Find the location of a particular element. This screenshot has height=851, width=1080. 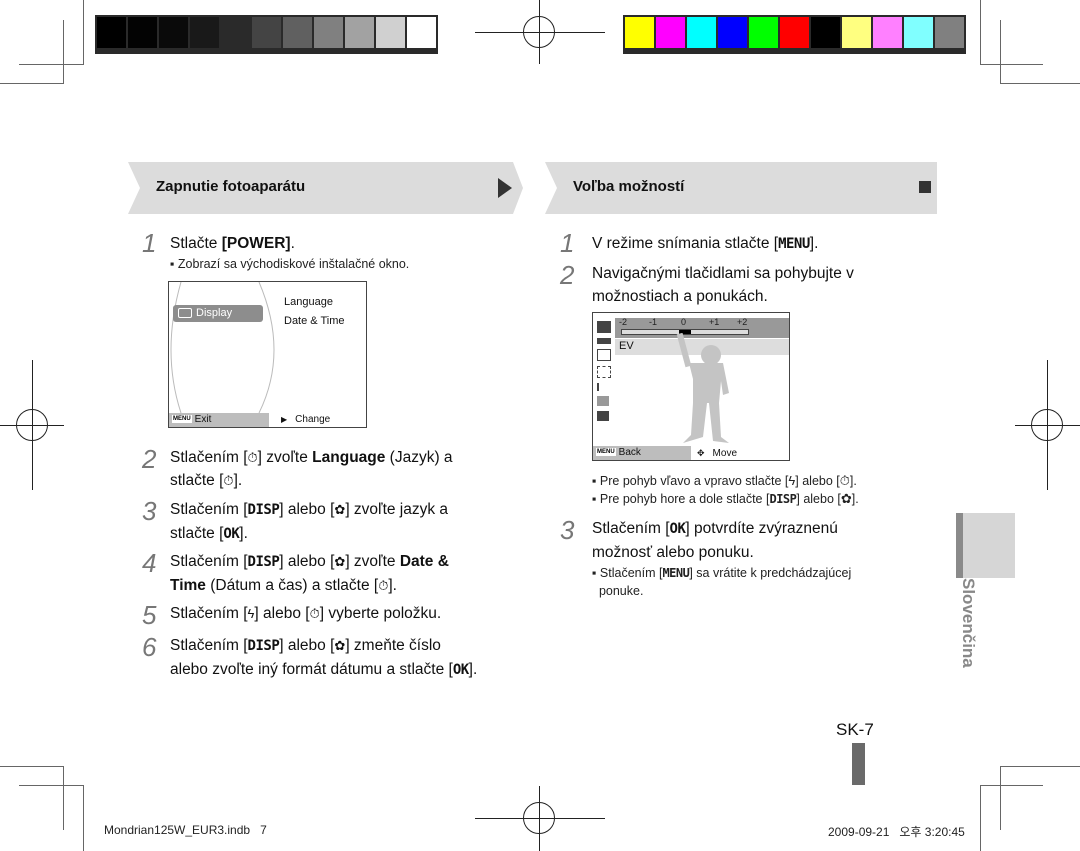

page-marker is located at coordinates (858, 764).